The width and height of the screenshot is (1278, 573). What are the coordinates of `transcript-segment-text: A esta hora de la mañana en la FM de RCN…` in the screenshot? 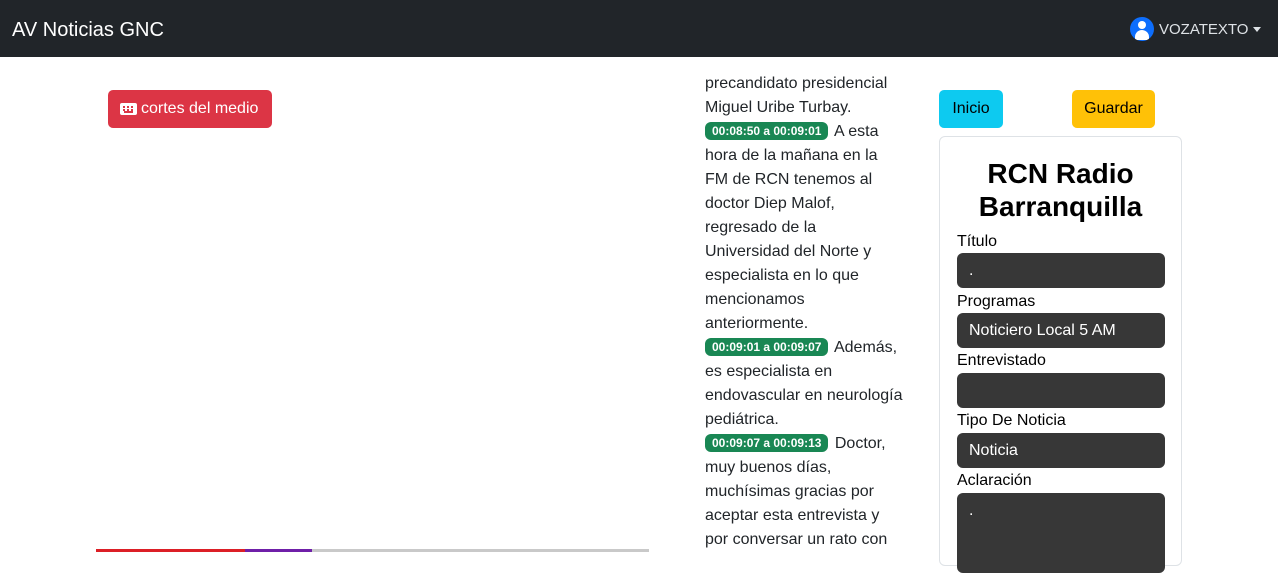 It's located at (792, 227).